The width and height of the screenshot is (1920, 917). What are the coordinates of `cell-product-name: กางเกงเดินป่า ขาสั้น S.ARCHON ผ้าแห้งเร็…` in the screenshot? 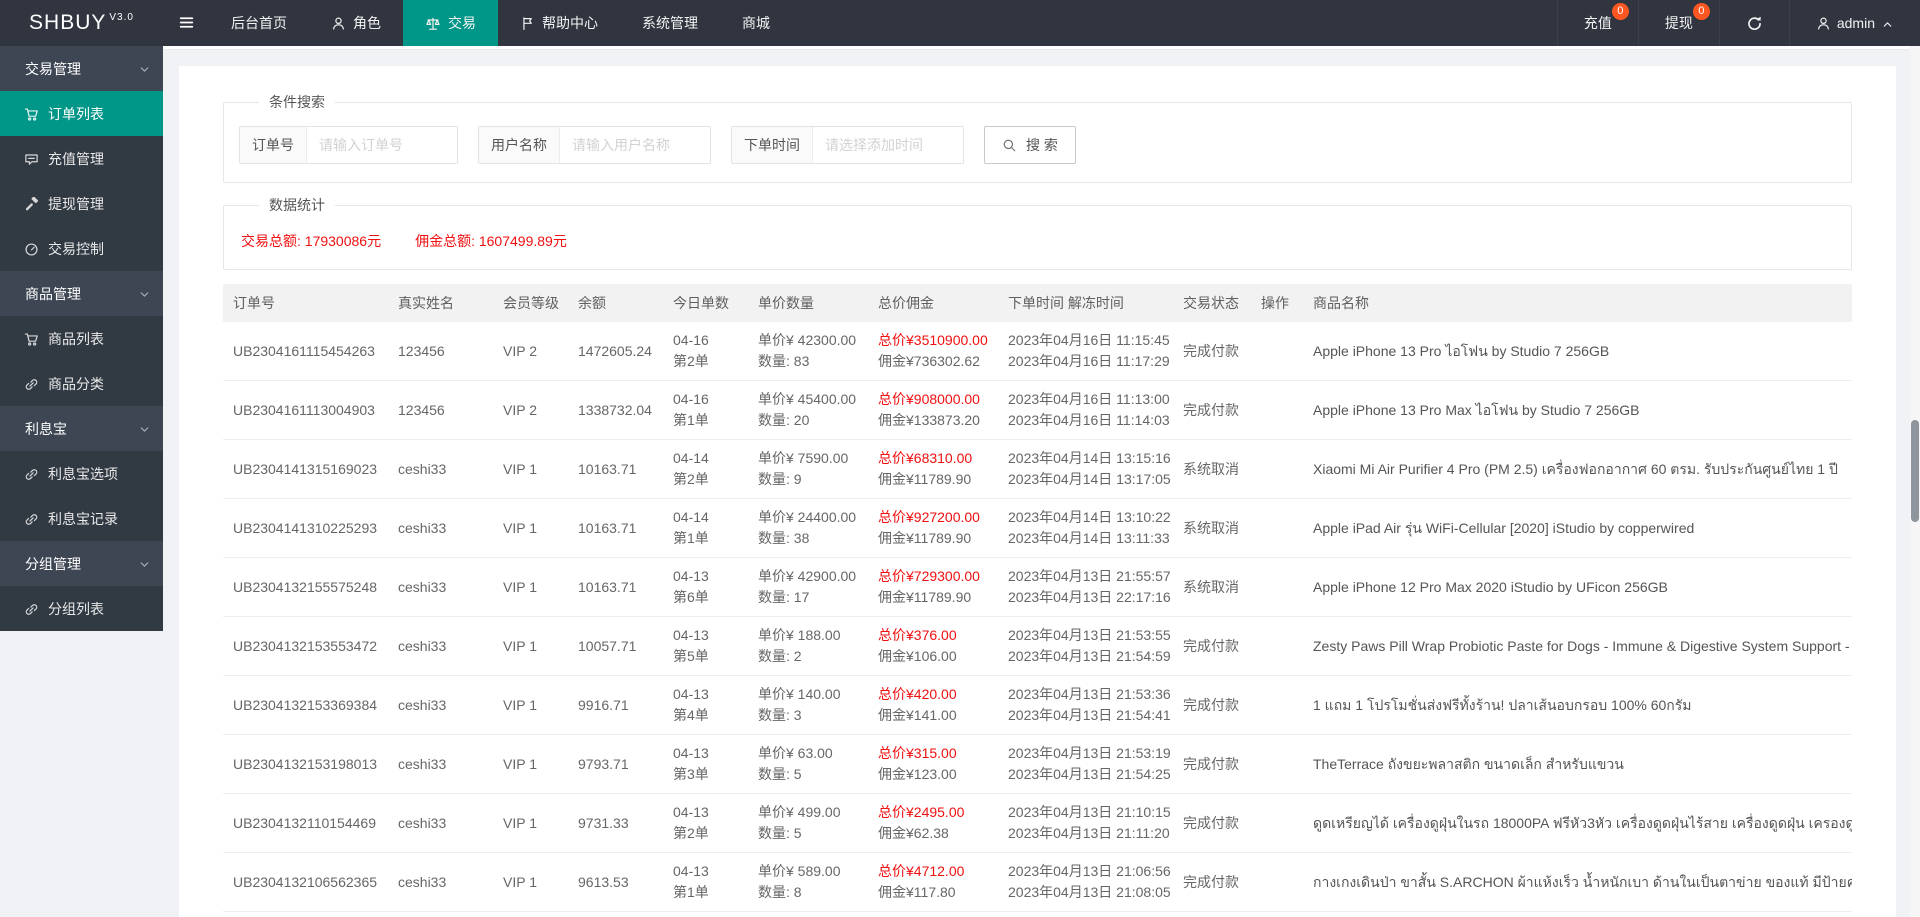 It's located at (1577, 882).